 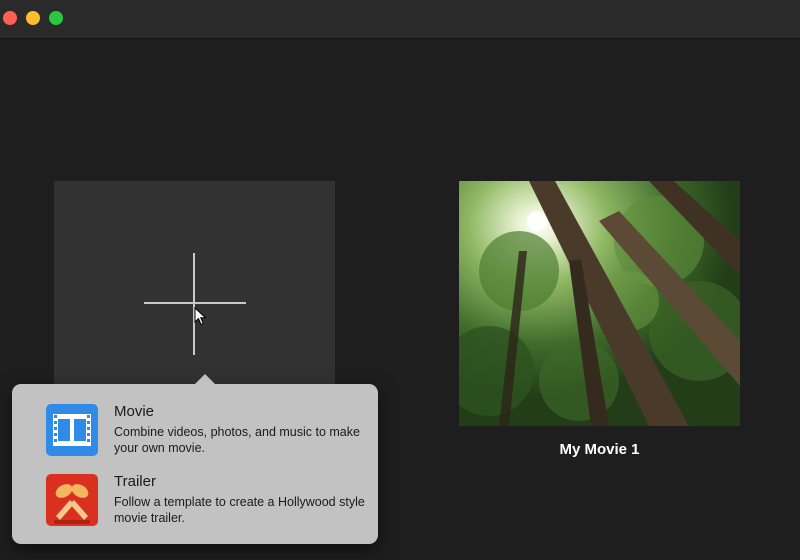 I want to click on new-project-tile, so click(x=194, y=286).